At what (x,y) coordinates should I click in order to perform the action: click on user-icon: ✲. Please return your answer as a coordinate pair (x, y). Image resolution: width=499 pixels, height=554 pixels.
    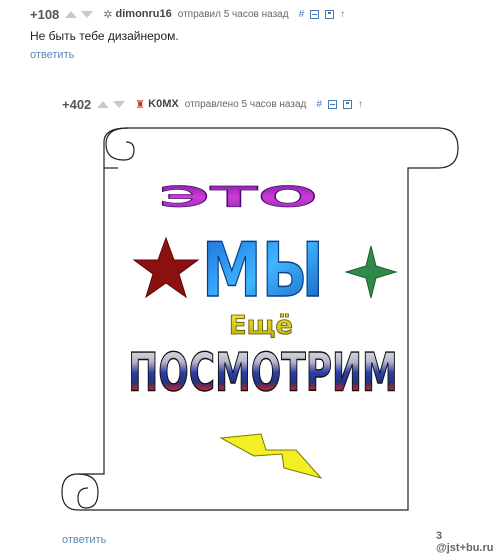
    Looking at the image, I should click on (108, 14).